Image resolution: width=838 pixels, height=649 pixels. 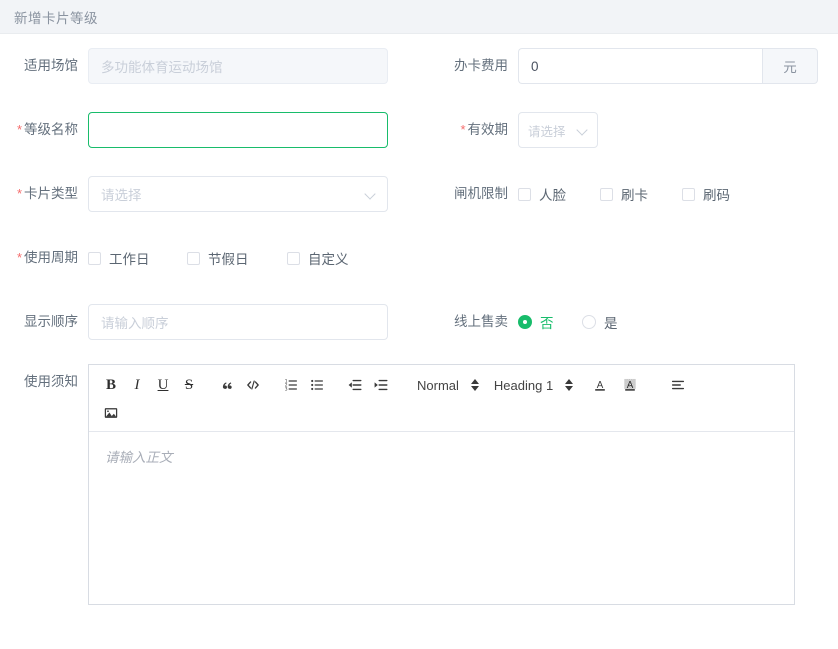 I want to click on form-row-cardtype-gate: * 卡片类型 请选择 闸机限制 人脸 刷卡 刷码, so click(x=419, y=194).